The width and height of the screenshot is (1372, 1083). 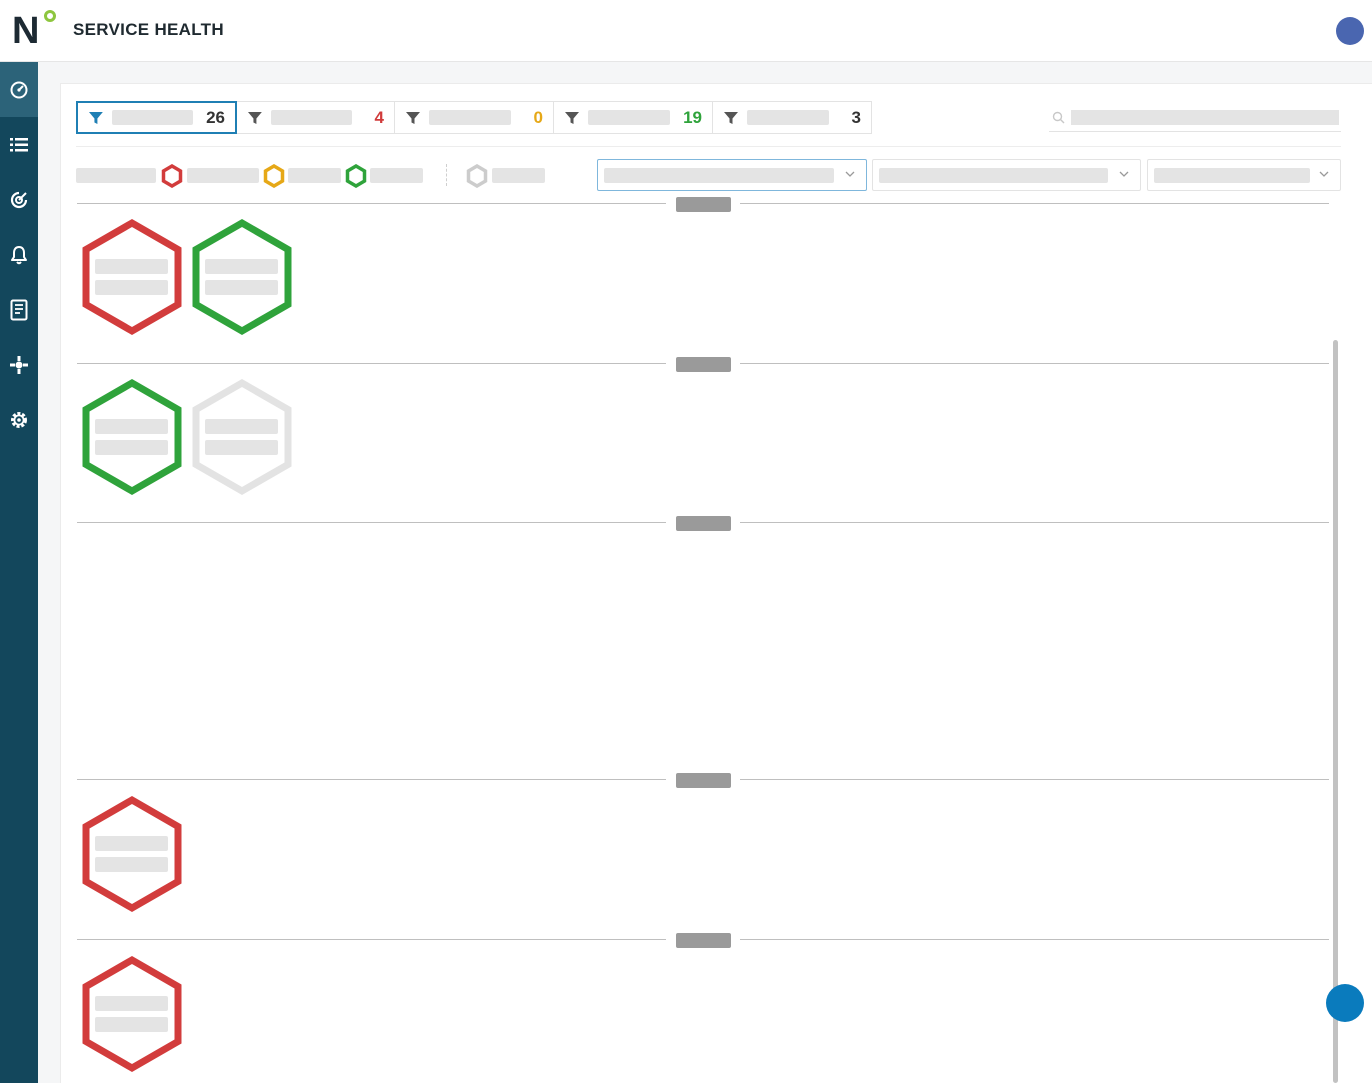 I want to click on filter-count-critical: 4, so click(x=379, y=117).